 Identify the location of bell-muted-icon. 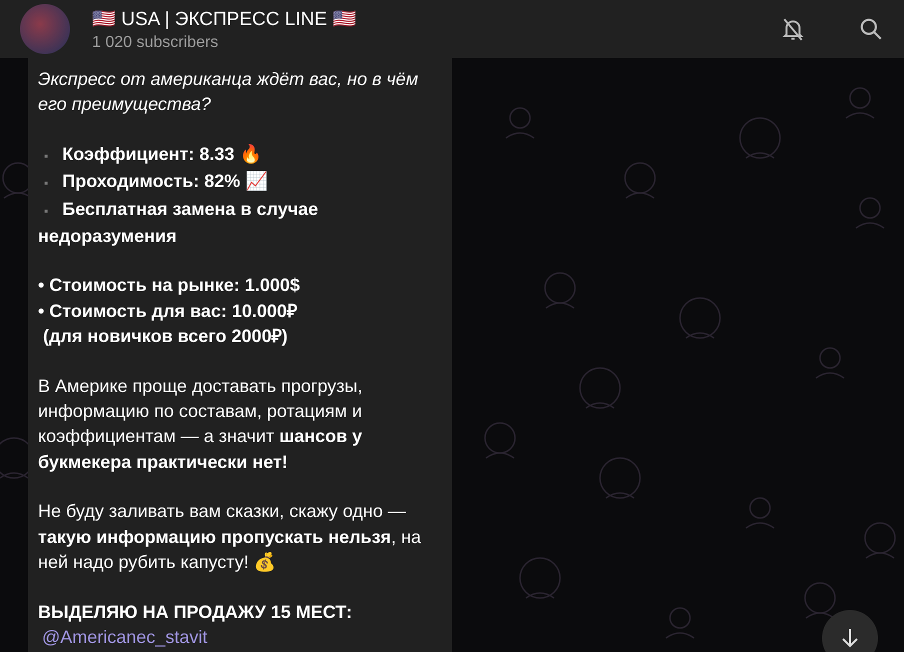
(793, 29).